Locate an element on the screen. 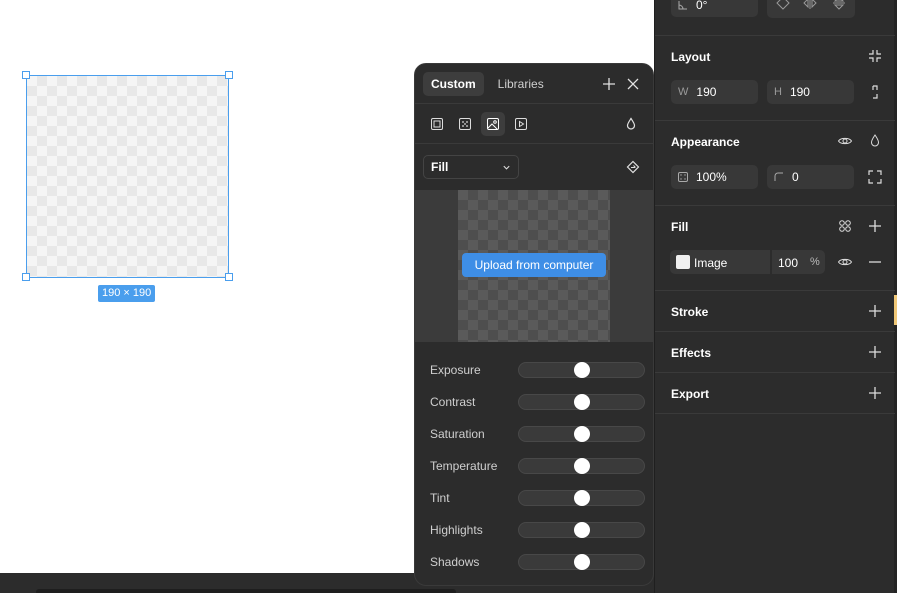 The image size is (897, 593). adjustment-row: Shadows is located at coordinates (534, 562).